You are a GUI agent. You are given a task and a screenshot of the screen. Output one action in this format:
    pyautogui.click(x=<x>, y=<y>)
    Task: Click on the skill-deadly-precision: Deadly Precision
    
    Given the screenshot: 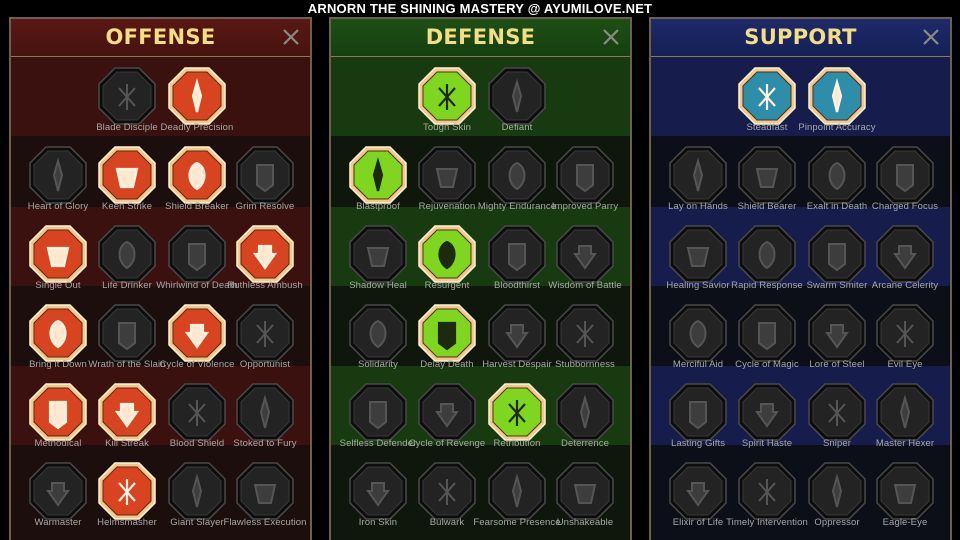 What is the action you would take?
    pyautogui.click(x=197, y=104)
    